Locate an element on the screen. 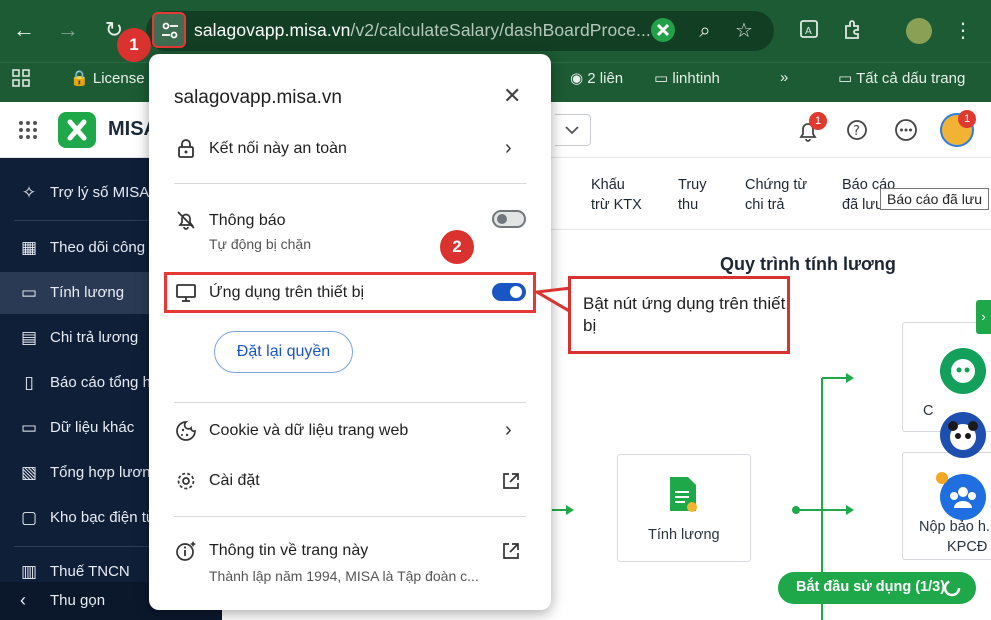  progress-ring-icon is located at coordinates (952, 588).